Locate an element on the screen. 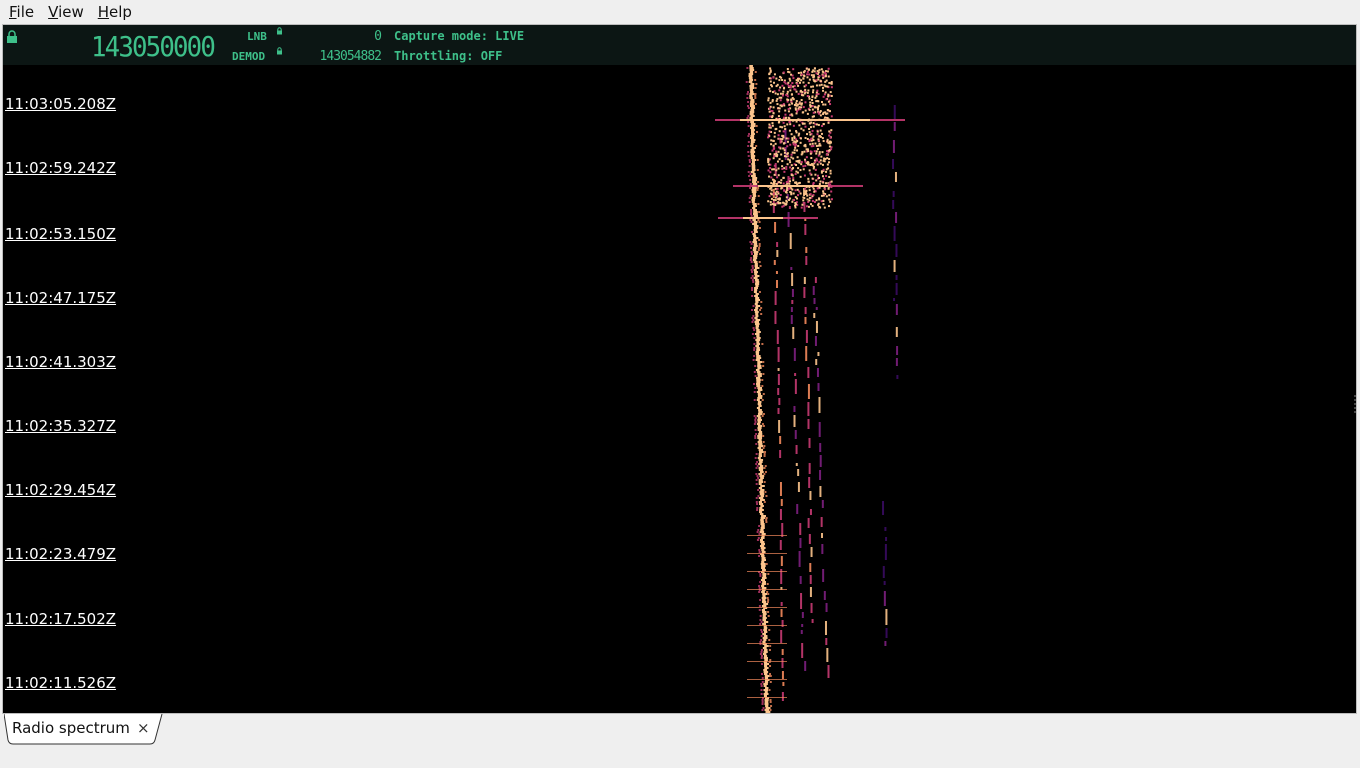 This screenshot has height=768, width=1360. menu-help-label: elp is located at coordinates (120, 11).